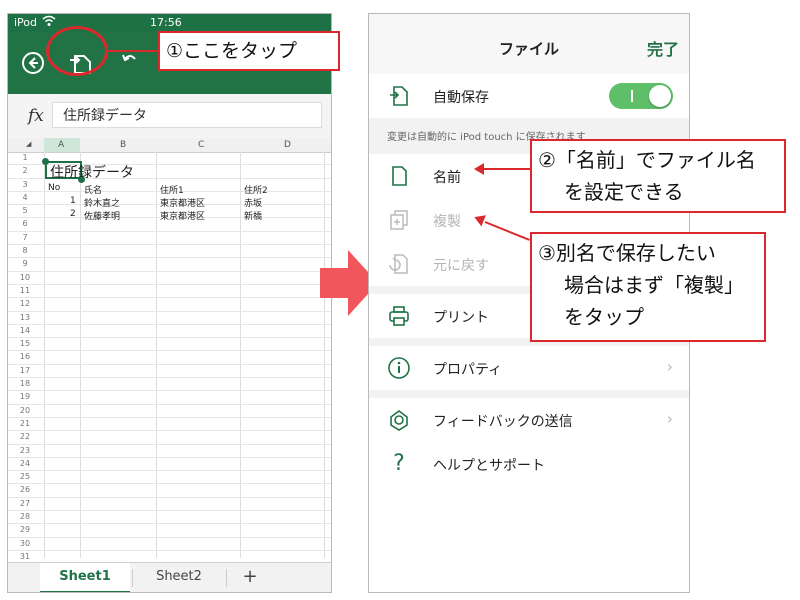 Image resolution: width=800 pixels, height=600 pixels. I want to click on tab-sheet1: Sheet1, so click(85, 577).